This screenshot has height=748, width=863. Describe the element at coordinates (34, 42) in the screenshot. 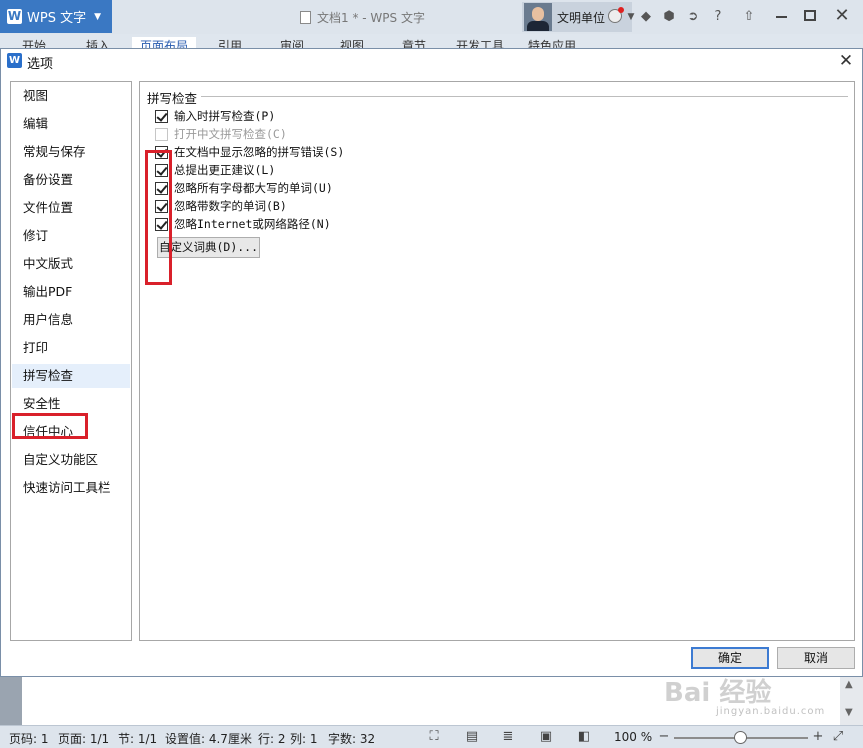

I see `tab-home: 开始` at that location.